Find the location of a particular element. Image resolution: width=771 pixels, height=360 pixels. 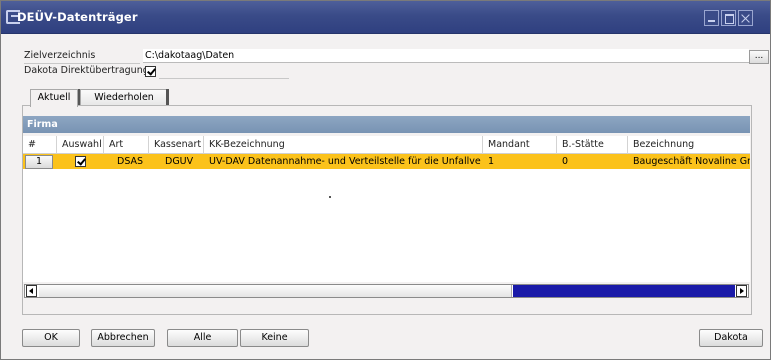

row-auswahl-checkbox is located at coordinates (80, 161).